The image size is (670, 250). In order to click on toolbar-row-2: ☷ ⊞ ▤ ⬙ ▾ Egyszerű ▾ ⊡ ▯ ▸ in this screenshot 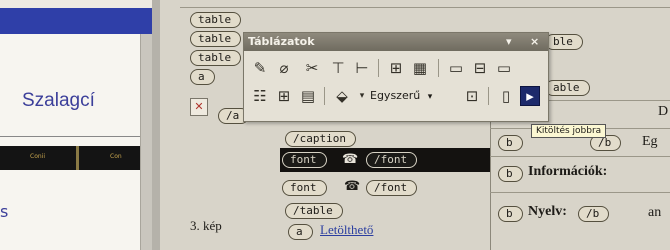, I will do `click(396, 96)`.